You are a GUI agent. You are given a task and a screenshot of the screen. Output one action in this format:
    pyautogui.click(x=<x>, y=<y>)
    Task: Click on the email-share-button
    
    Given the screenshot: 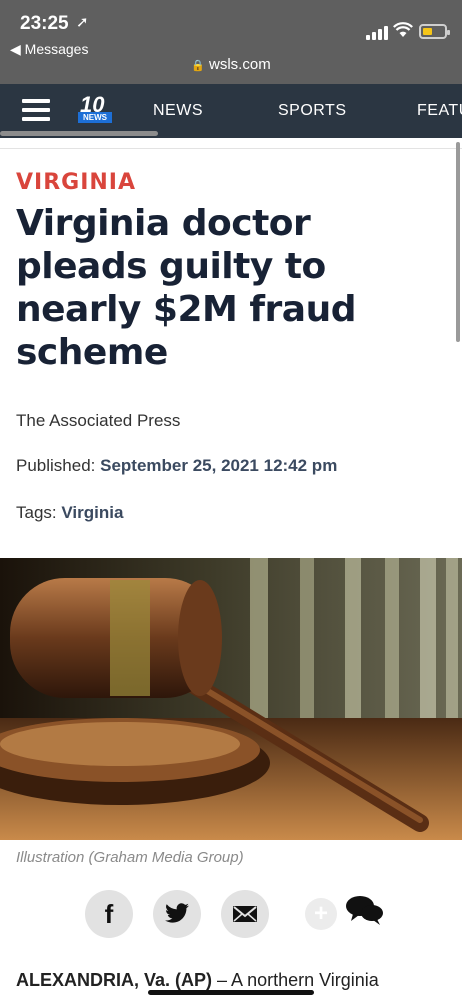 What is the action you would take?
    pyautogui.click(x=245, y=914)
    